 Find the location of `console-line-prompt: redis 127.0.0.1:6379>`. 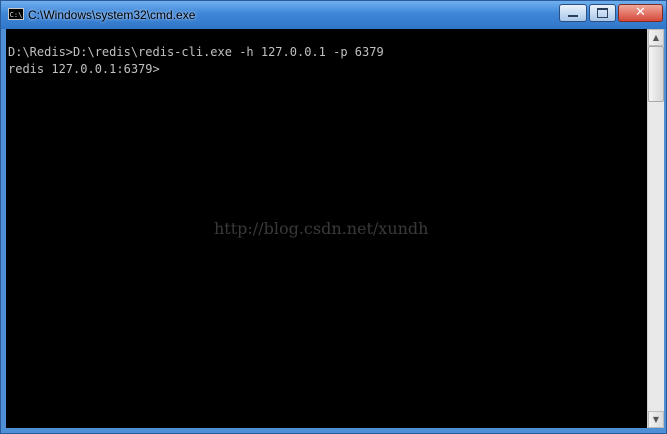

console-line-prompt: redis 127.0.0.1:6379> is located at coordinates (84, 69).